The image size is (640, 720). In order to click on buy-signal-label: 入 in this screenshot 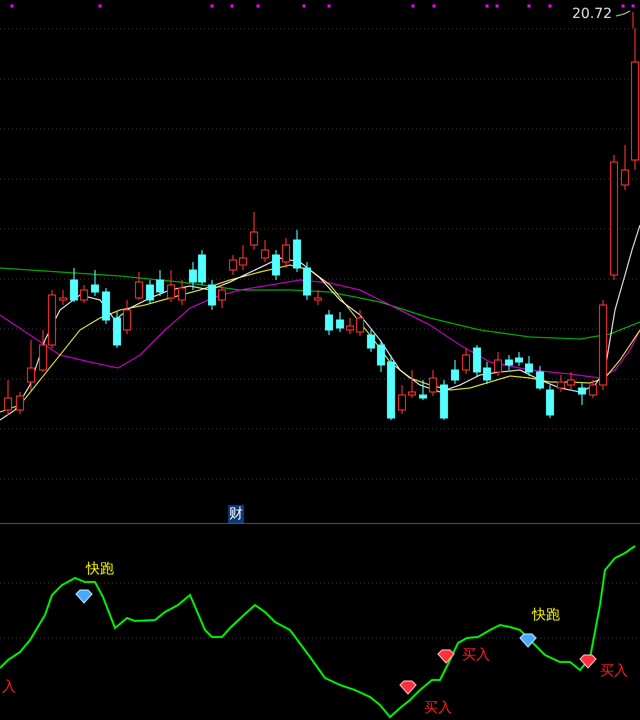, I will do `click(9, 687)`.